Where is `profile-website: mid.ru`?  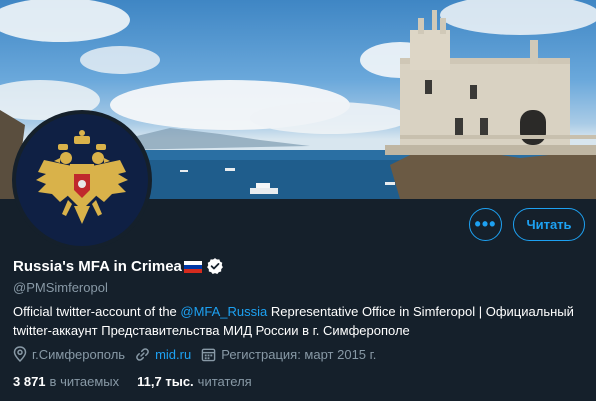 profile-website: mid.ru is located at coordinates (163, 354).